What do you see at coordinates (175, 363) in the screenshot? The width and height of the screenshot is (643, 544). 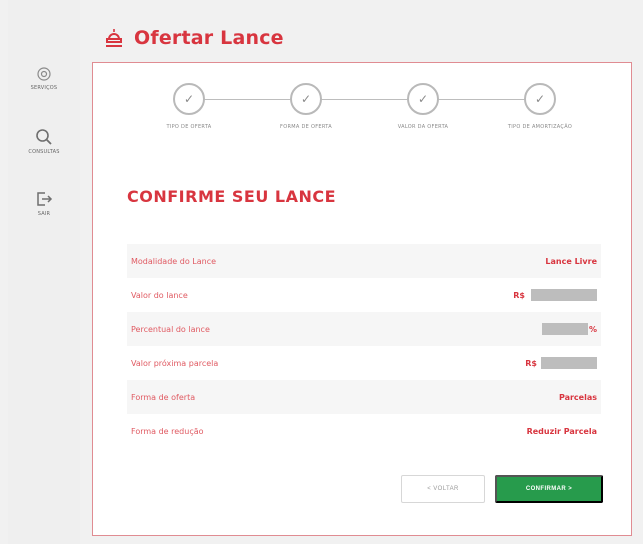 I see `detail-label: Valor próxima parcela` at bounding box center [175, 363].